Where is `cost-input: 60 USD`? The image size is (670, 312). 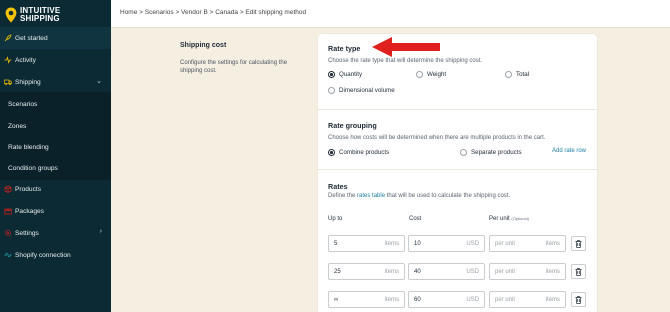
cost-input: 60 USD is located at coordinates (446, 299).